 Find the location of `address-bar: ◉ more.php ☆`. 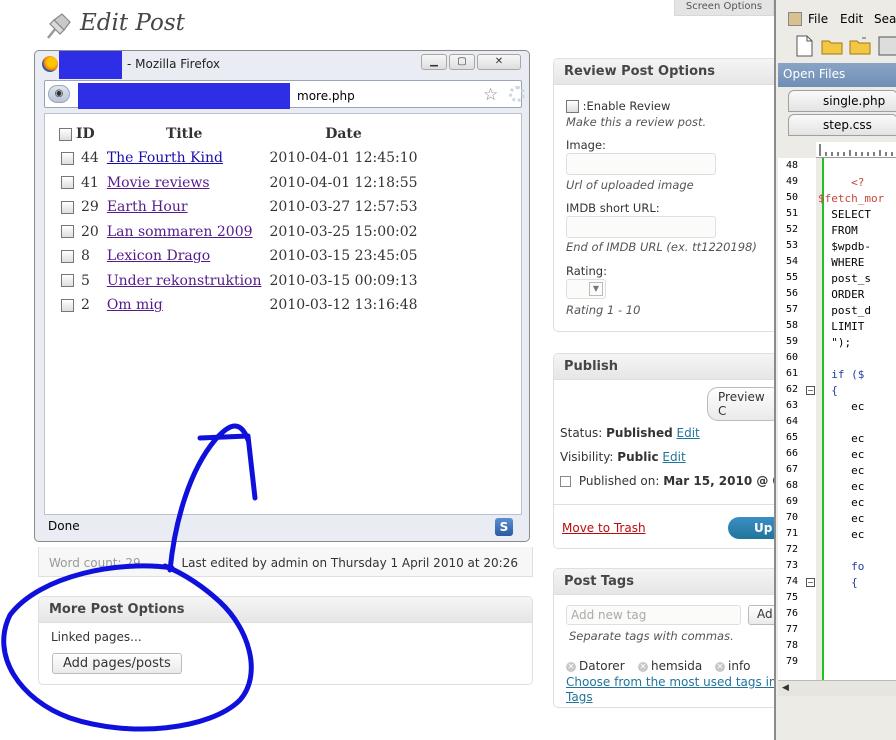

address-bar: ◉ more.php ☆ is located at coordinates (284, 94).